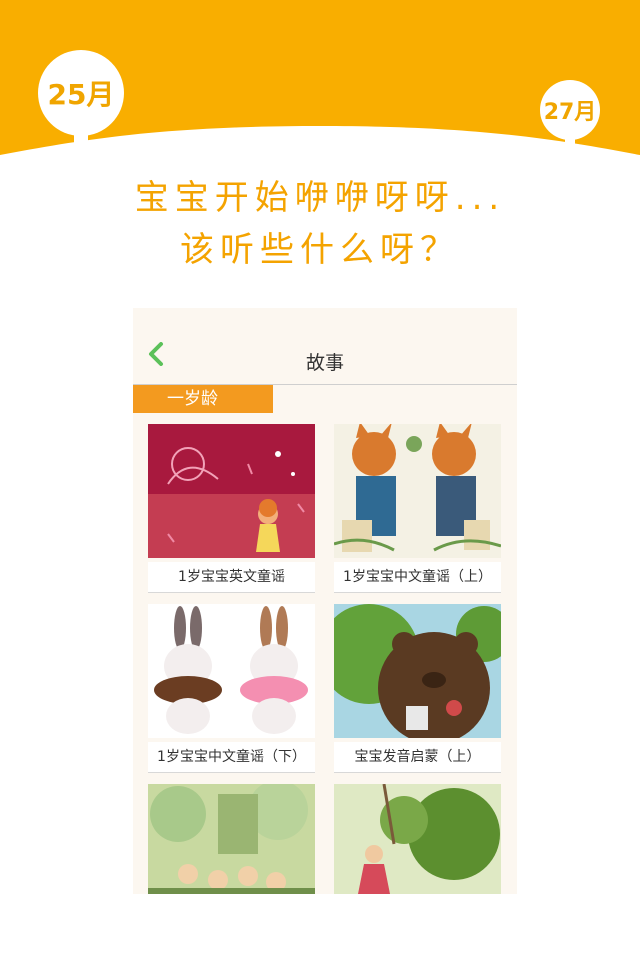  I want to click on story-card-pronunciation-1: 宝宝发音启蒙（上）, so click(415, 688).